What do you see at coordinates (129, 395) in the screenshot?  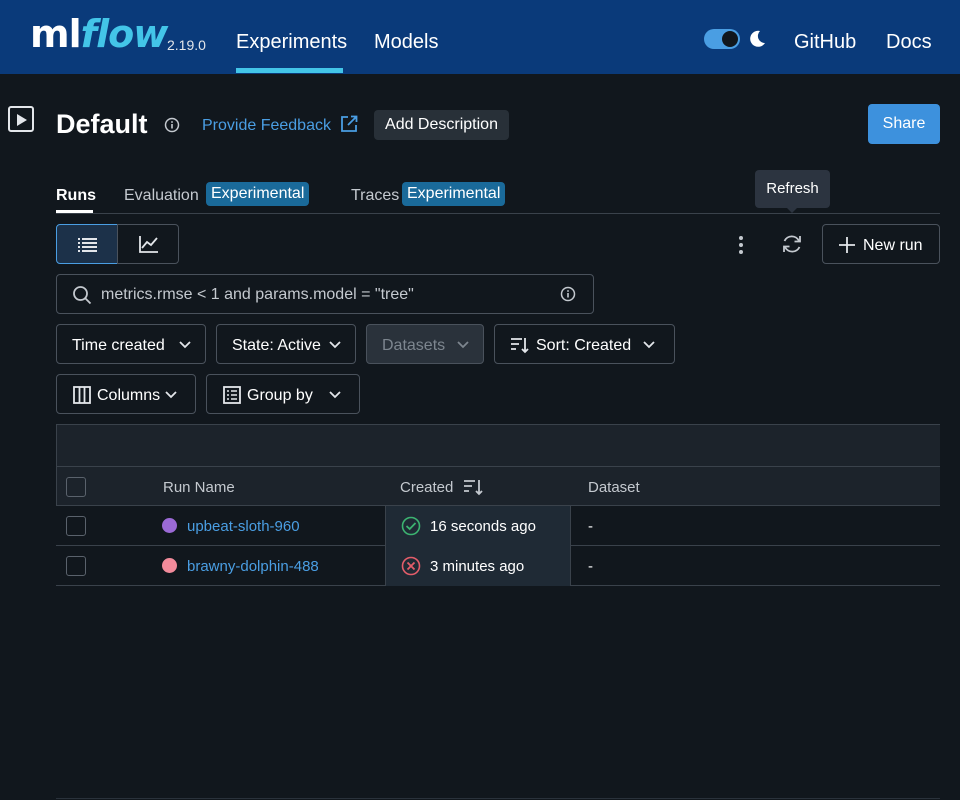 I see `columns-label: Columns` at bounding box center [129, 395].